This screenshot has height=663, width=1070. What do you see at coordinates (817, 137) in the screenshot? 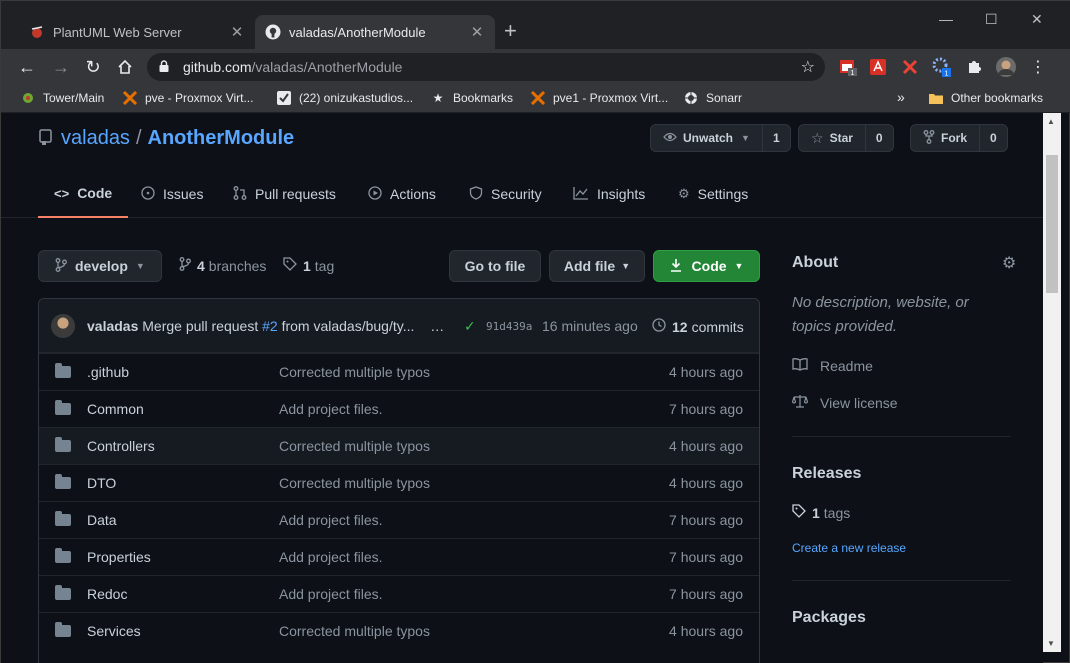
I see `star-outline-icon: ☆` at bounding box center [817, 137].